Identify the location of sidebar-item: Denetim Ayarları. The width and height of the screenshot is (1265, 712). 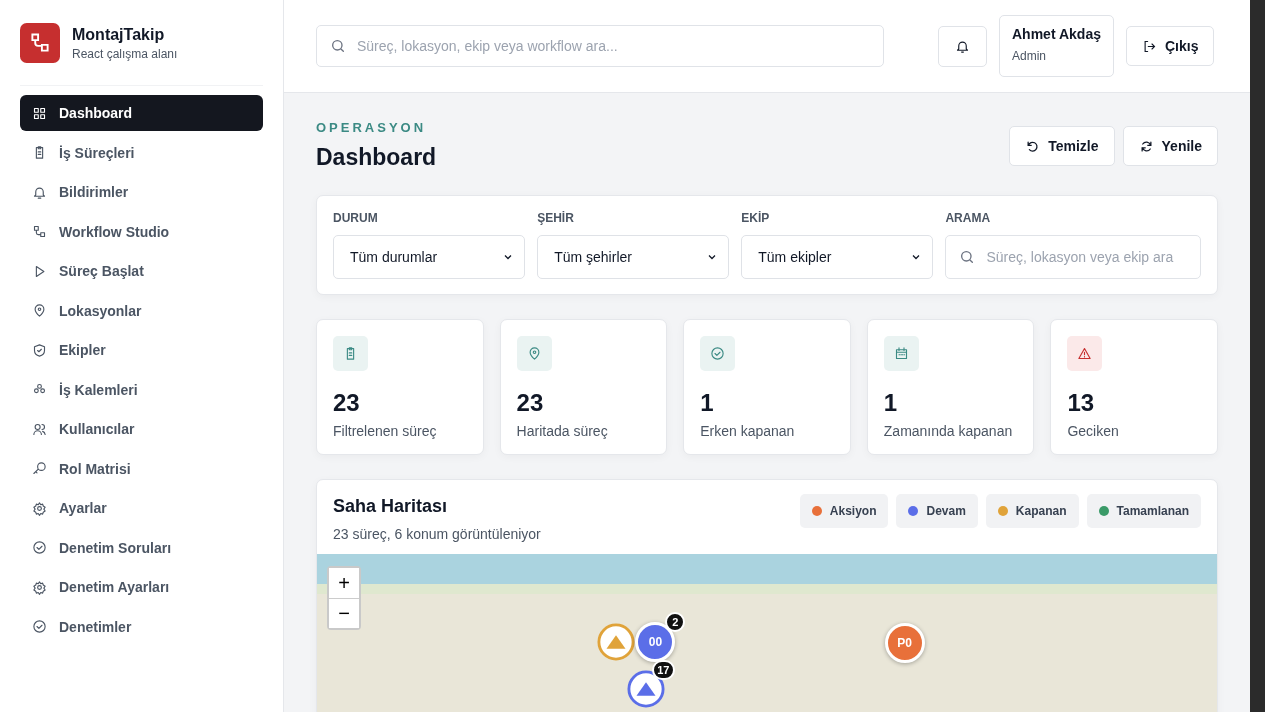
(141, 587).